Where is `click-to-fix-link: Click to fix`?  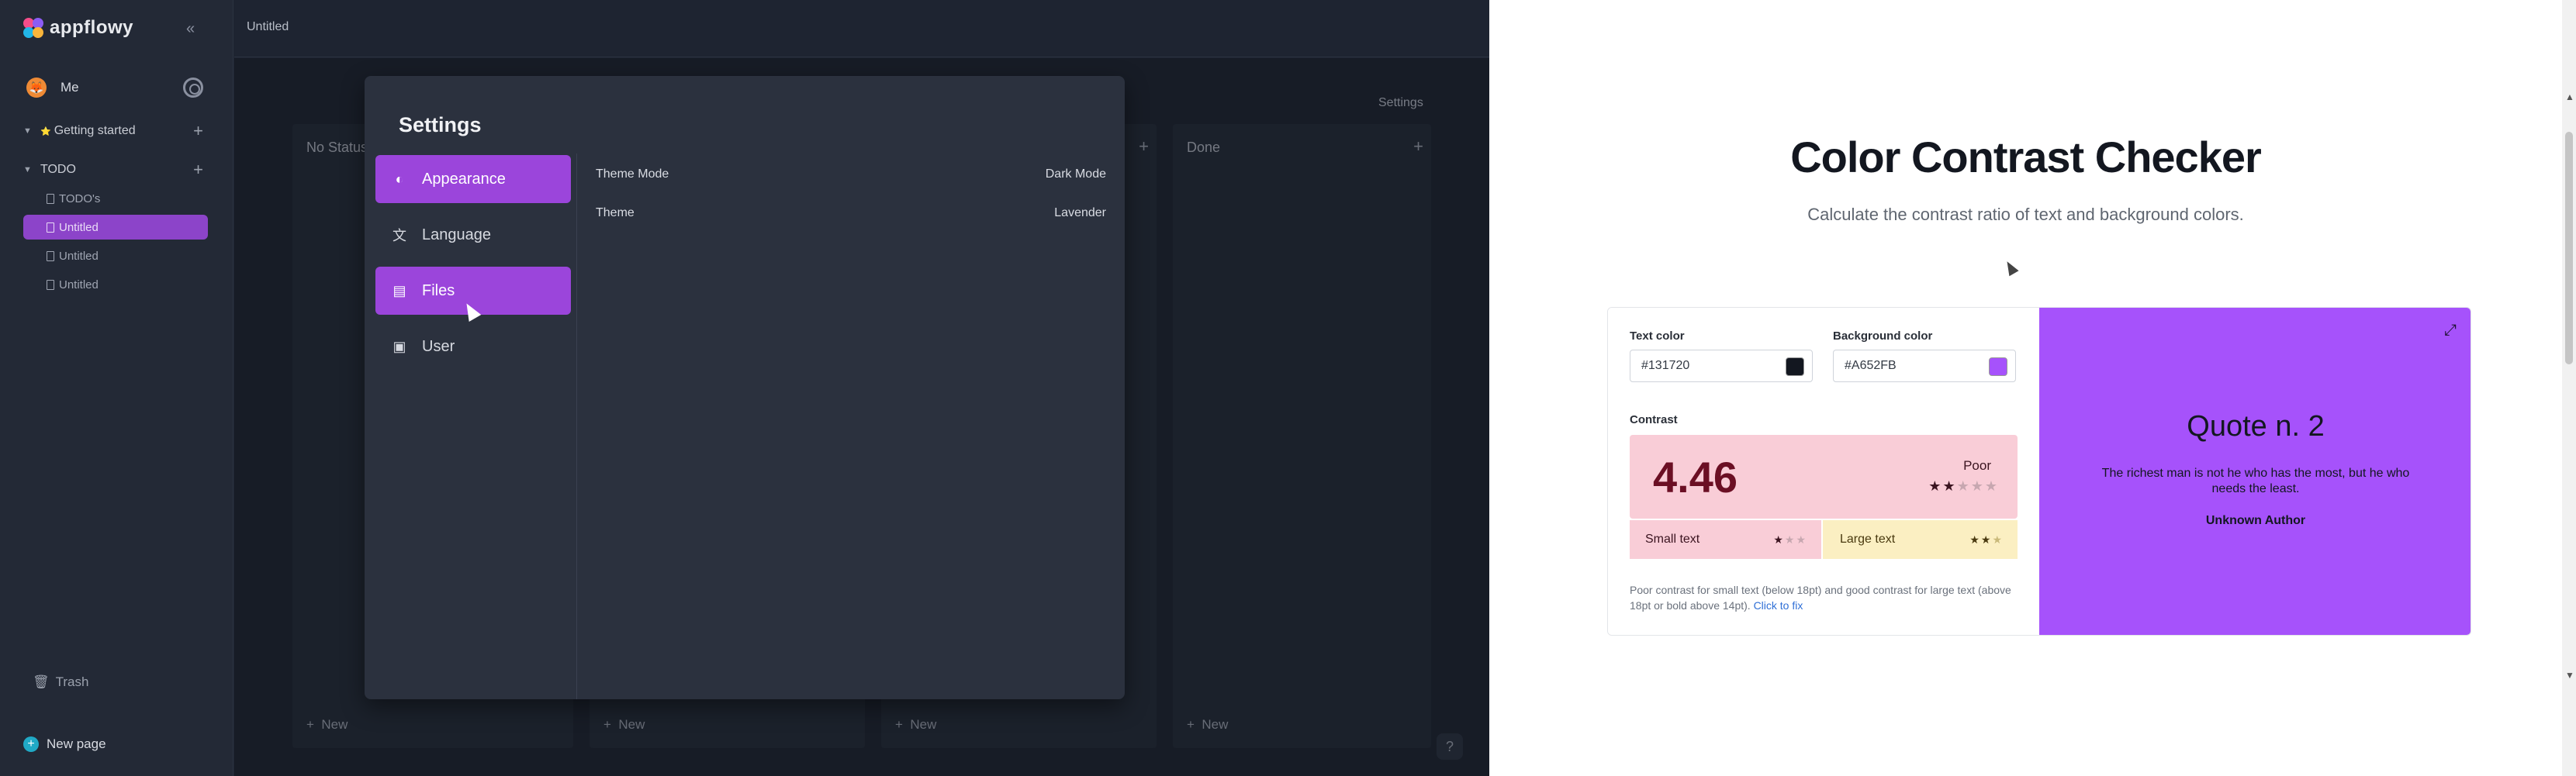
click-to-fix-link: Click to fix is located at coordinates (1778, 605).